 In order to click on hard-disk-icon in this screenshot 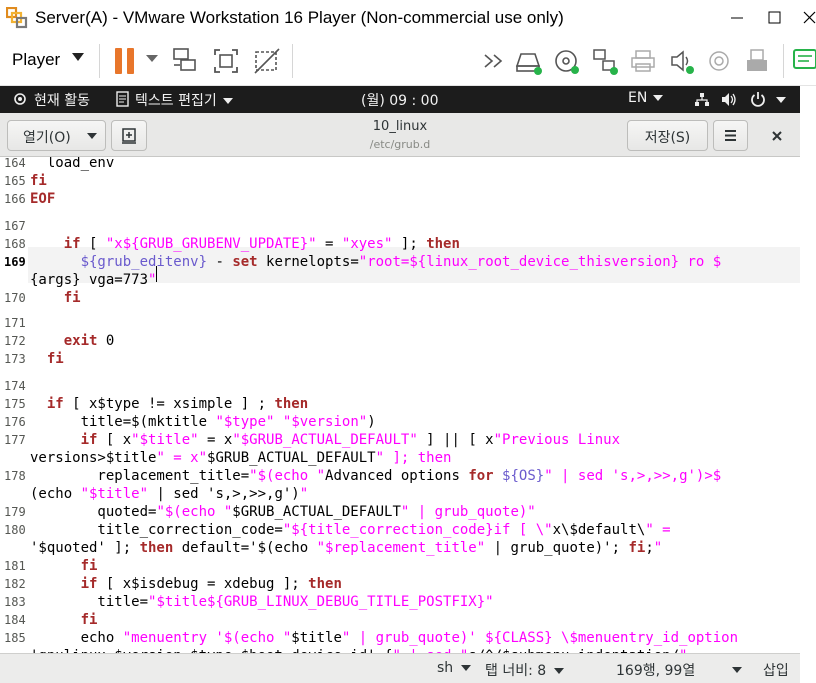, I will do `click(529, 61)`.